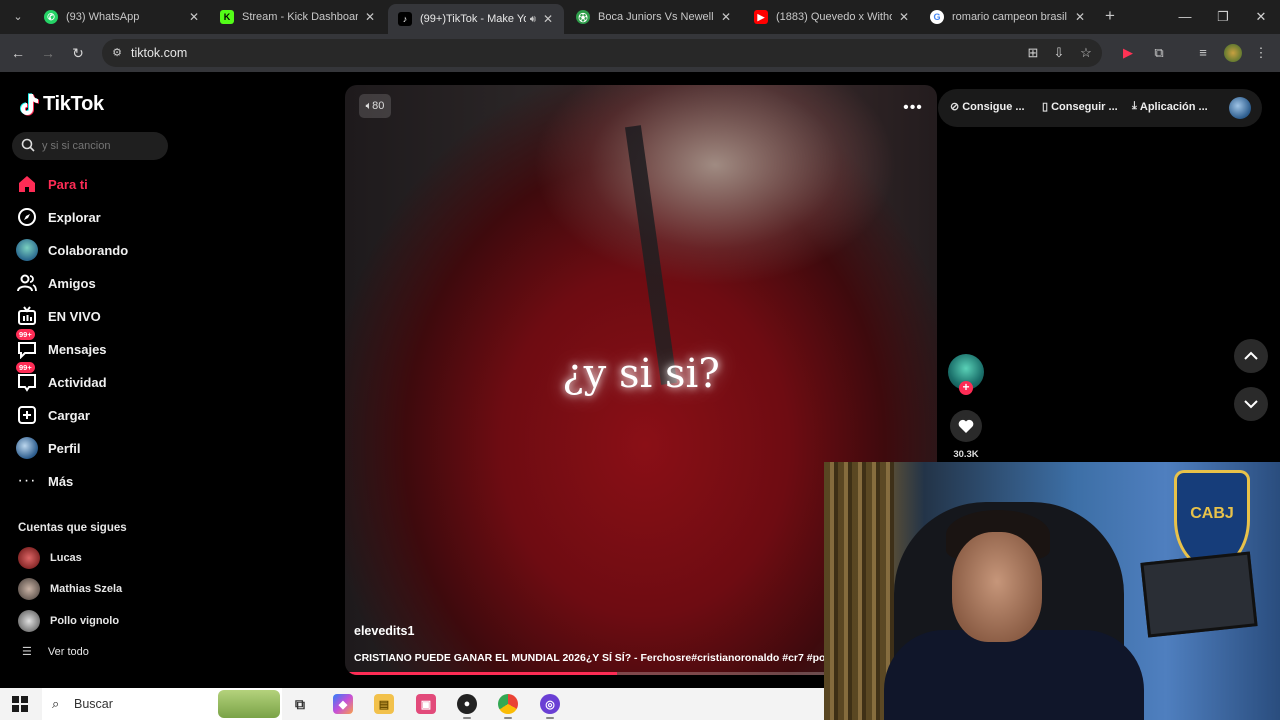 The image size is (1280, 720). I want to click on tab-boca: ⚽︎ Boca Juniors Vs Newell's O ✕, so click(654, 17).